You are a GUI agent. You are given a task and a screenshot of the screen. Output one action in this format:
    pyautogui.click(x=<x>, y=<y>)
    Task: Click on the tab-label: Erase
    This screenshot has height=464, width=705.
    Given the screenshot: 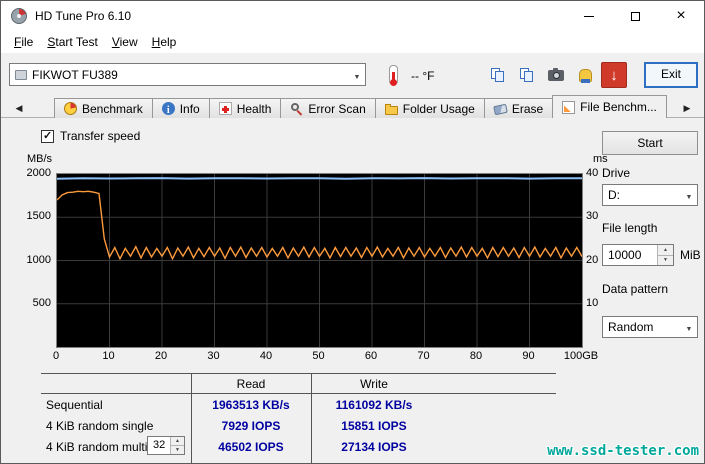 What is the action you would take?
    pyautogui.click(x=527, y=108)
    